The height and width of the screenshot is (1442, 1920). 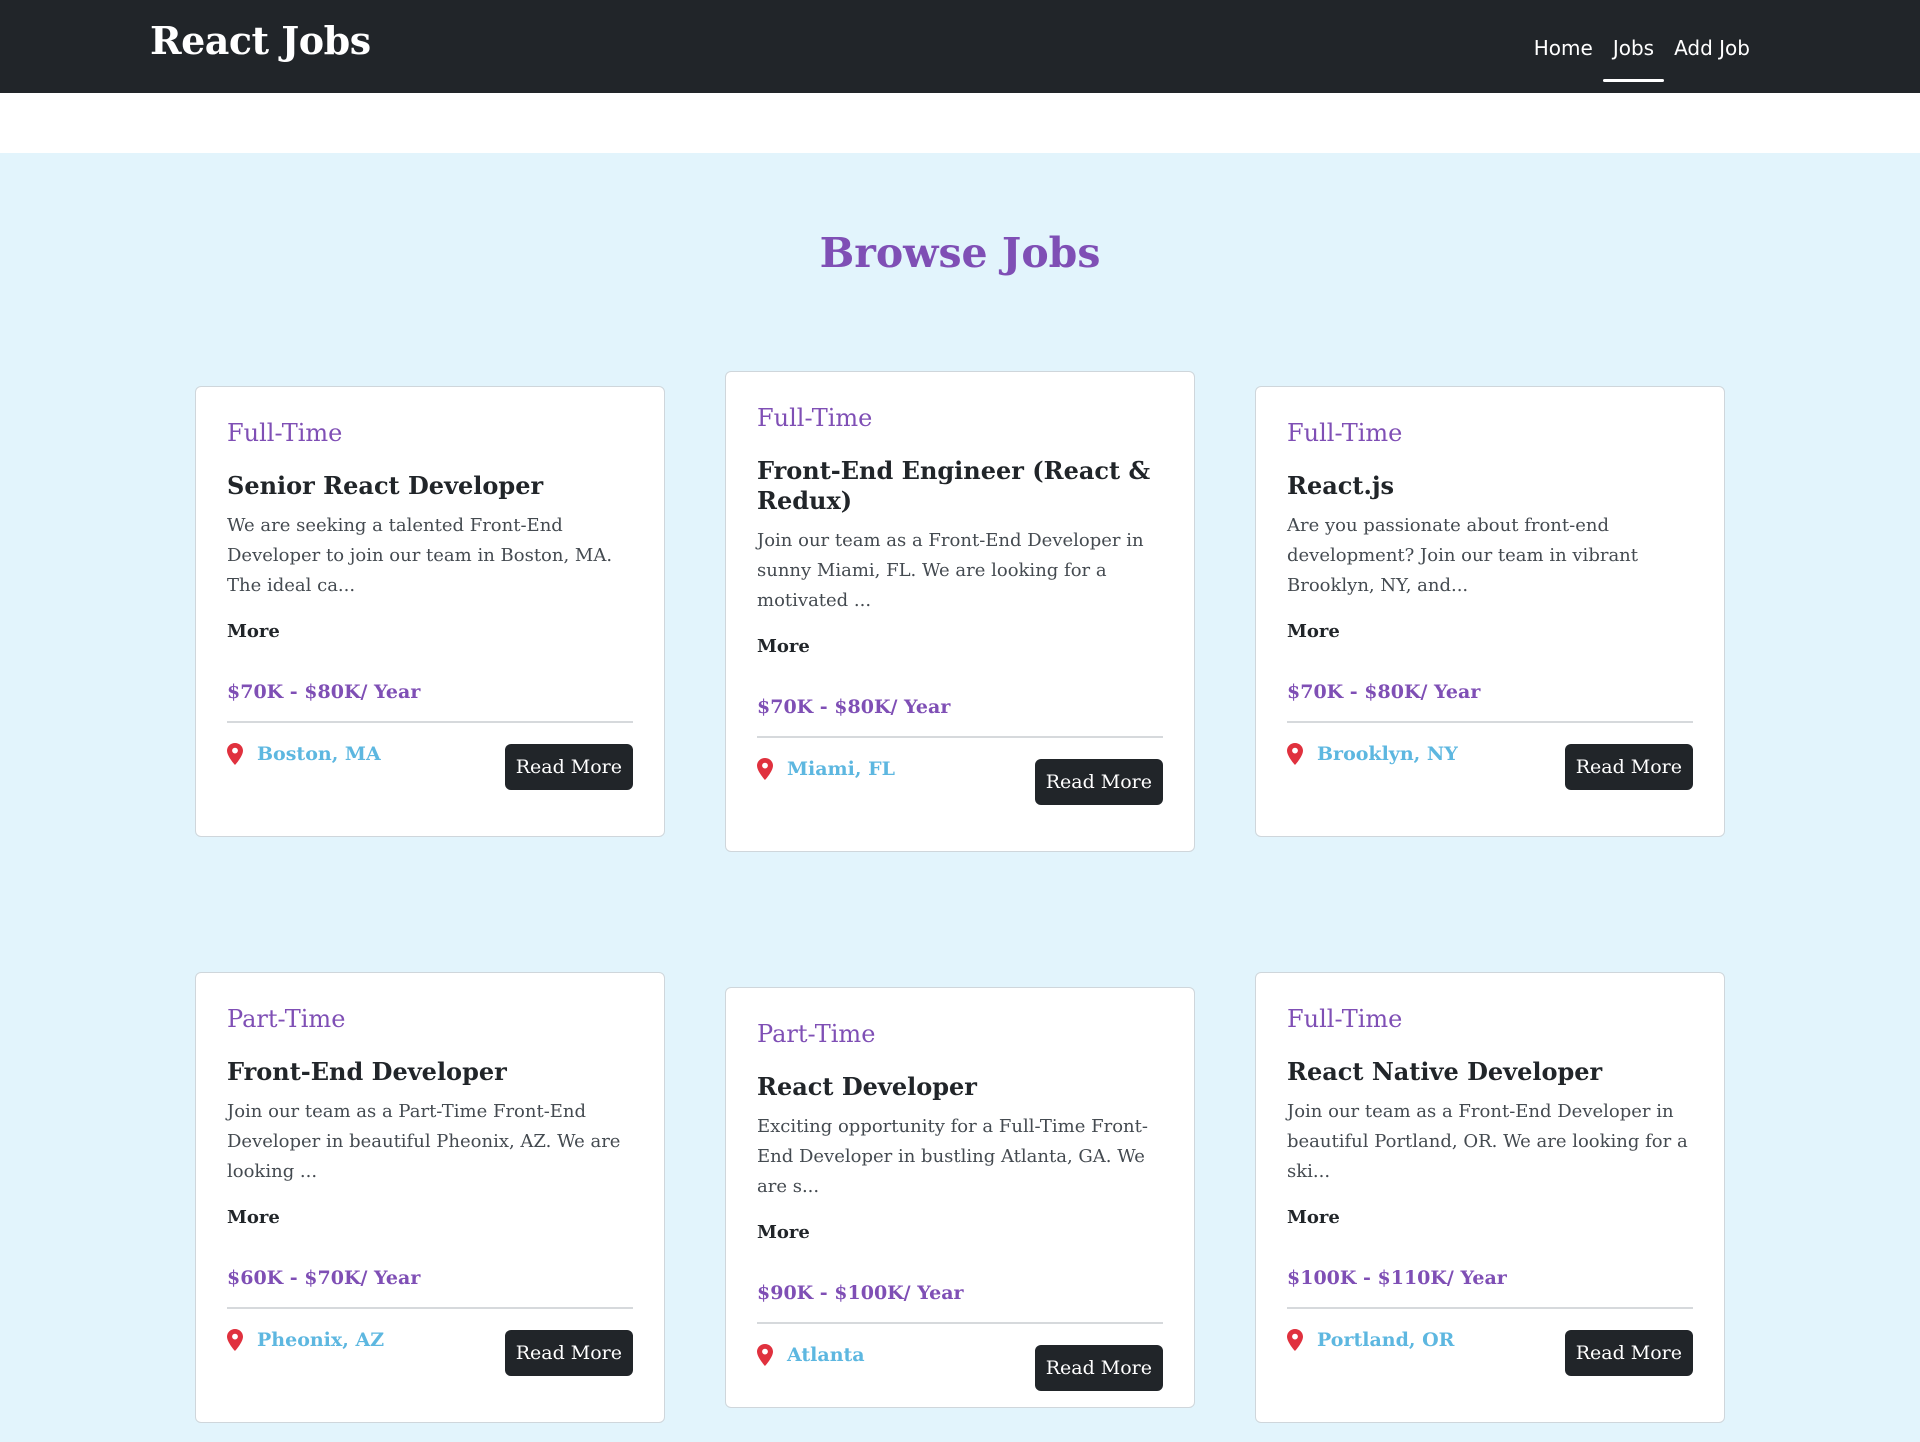 I want to click on location-text: Miami, FL, so click(x=841, y=769).